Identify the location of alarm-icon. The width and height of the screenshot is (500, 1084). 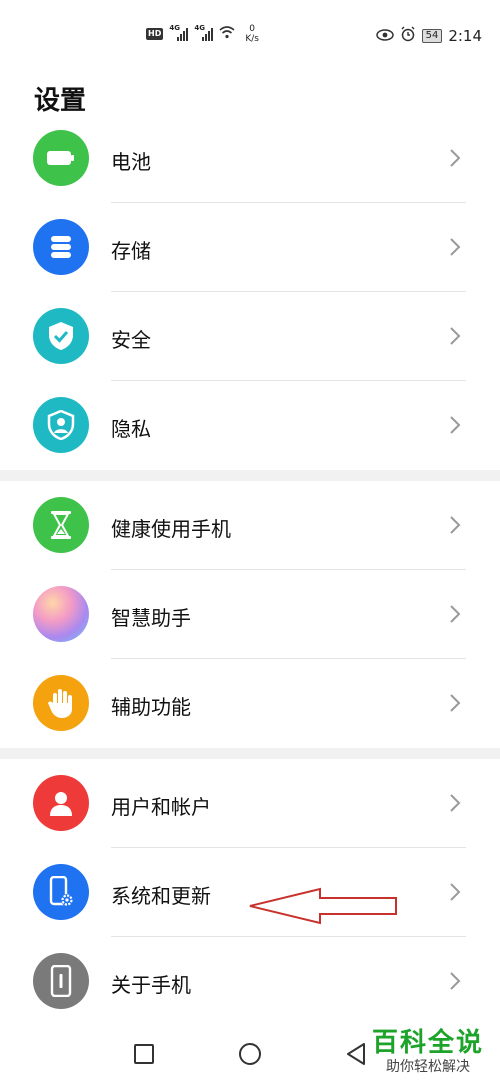
(408, 36).